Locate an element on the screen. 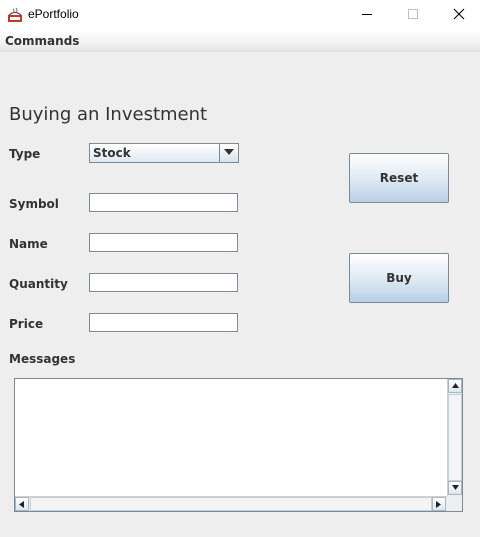  arrow-down-icon is located at coordinates (455, 487).